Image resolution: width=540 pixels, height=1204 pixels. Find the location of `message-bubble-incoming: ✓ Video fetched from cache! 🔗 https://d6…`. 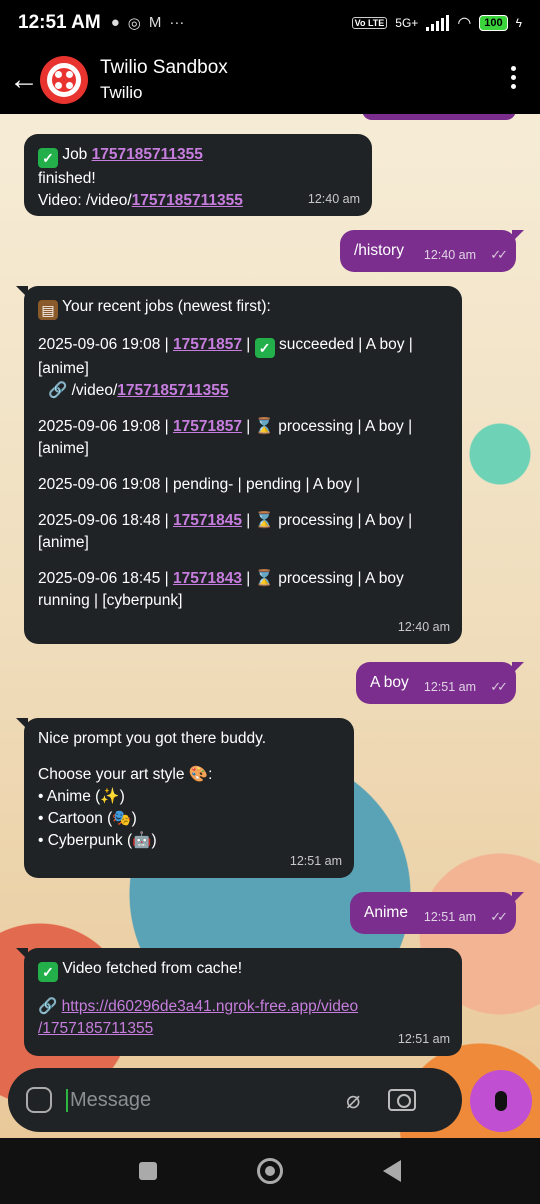

message-bubble-incoming: ✓ Video fetched from cache! 🔗 https://d6… is located at coordinates (239, 1002).